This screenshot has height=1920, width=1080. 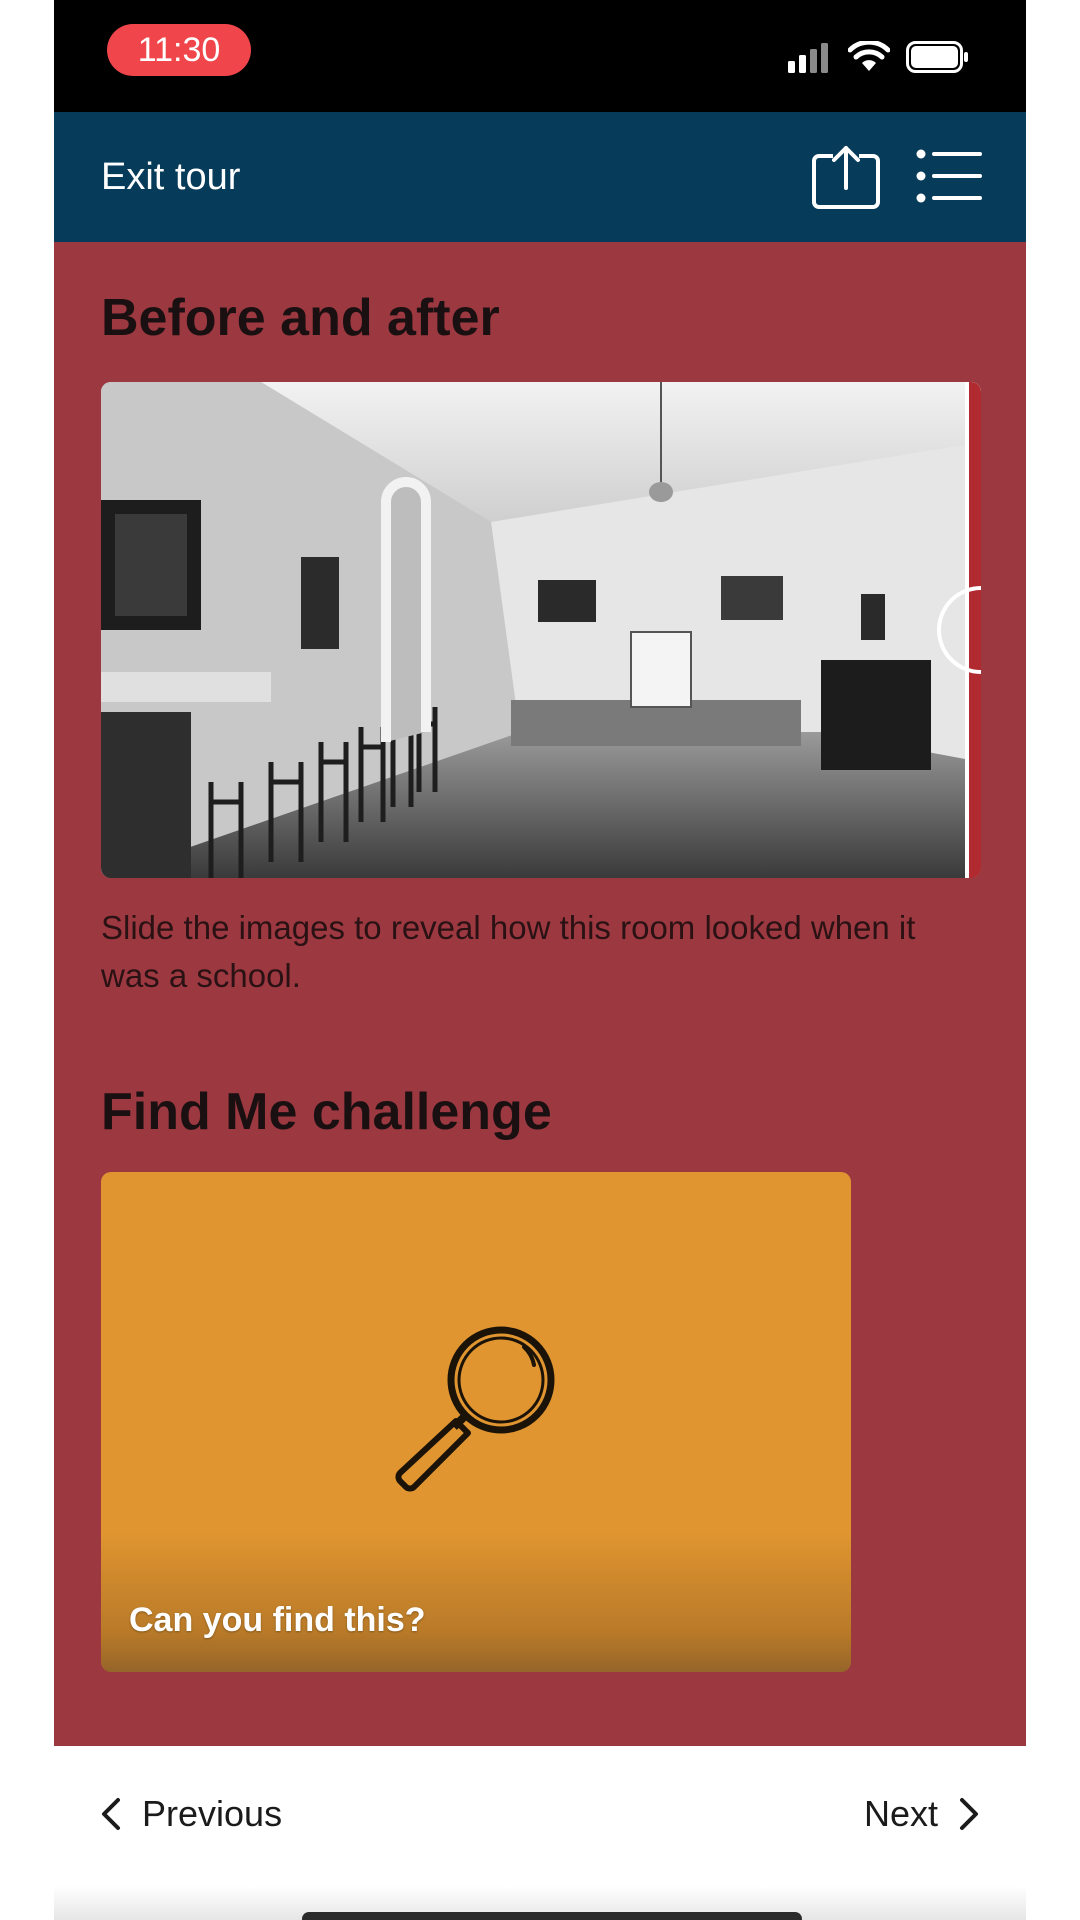 What do you see at coordinates (808, 58) in the screenshot?
I see `signal-icon` at bounding box center [808, 58].